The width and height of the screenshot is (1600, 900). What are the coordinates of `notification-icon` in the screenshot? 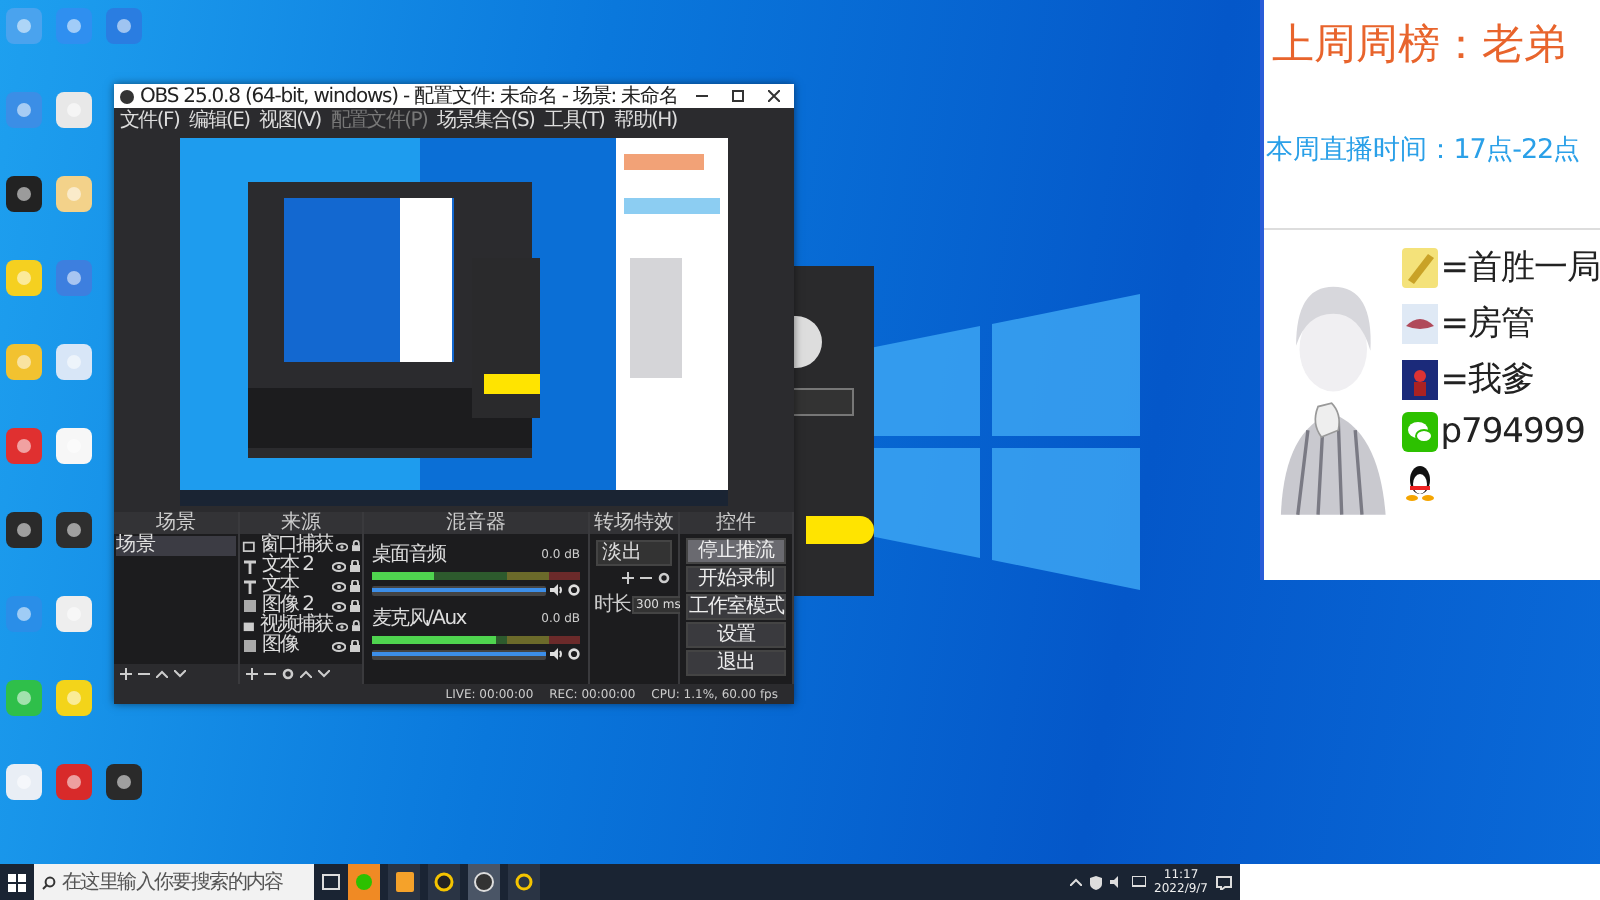 It's located at (1224, 882).